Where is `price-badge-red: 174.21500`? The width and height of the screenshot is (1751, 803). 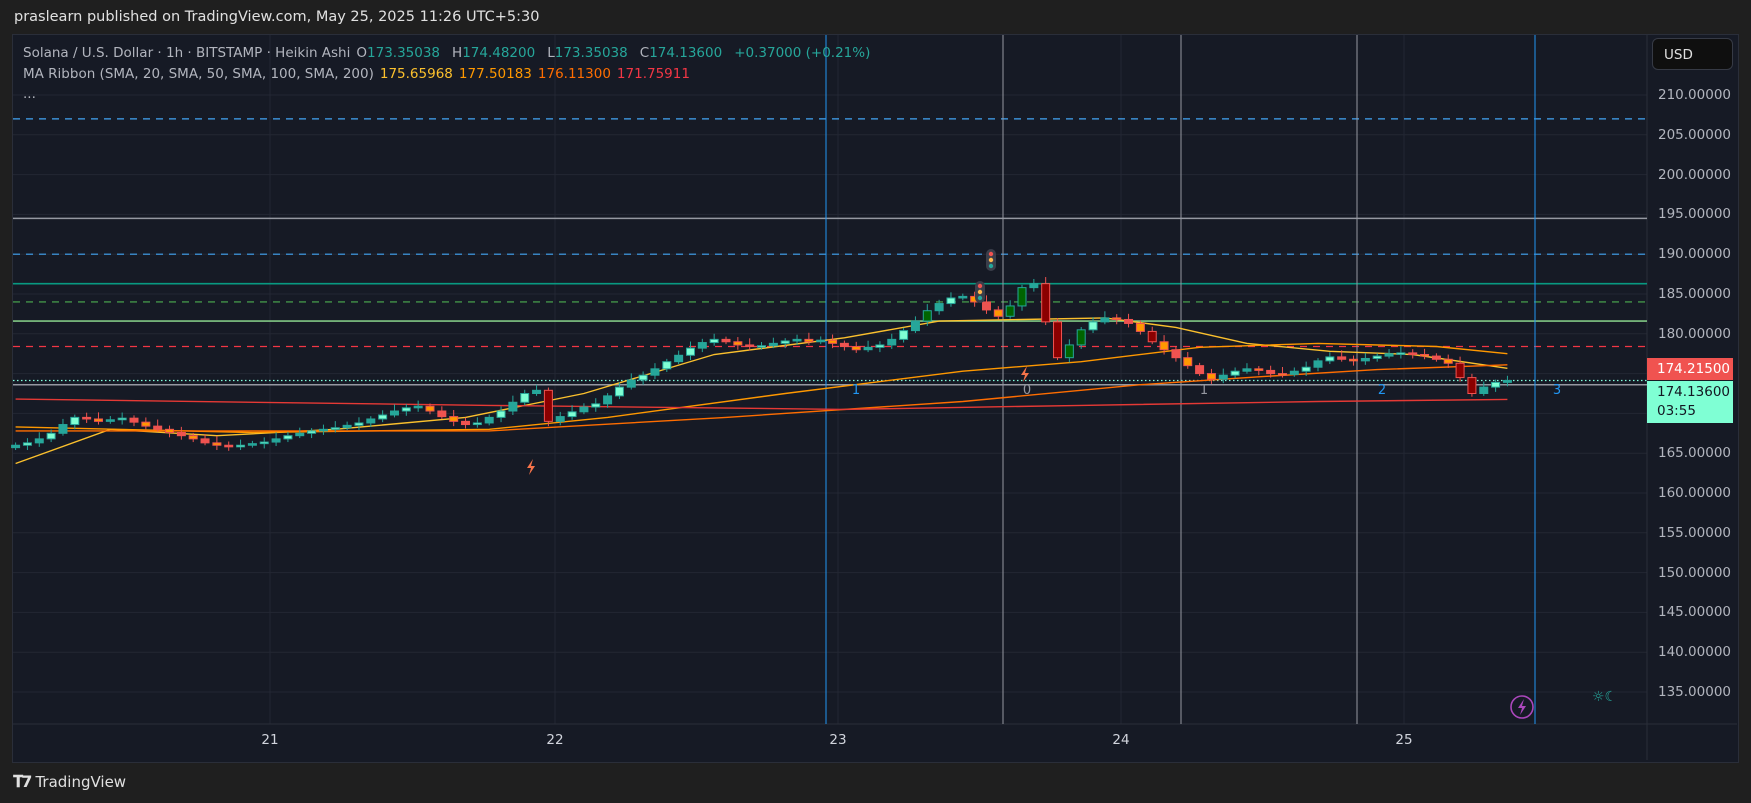 price-badge-red: 174.21500 is located at coordinates (1690, 368).